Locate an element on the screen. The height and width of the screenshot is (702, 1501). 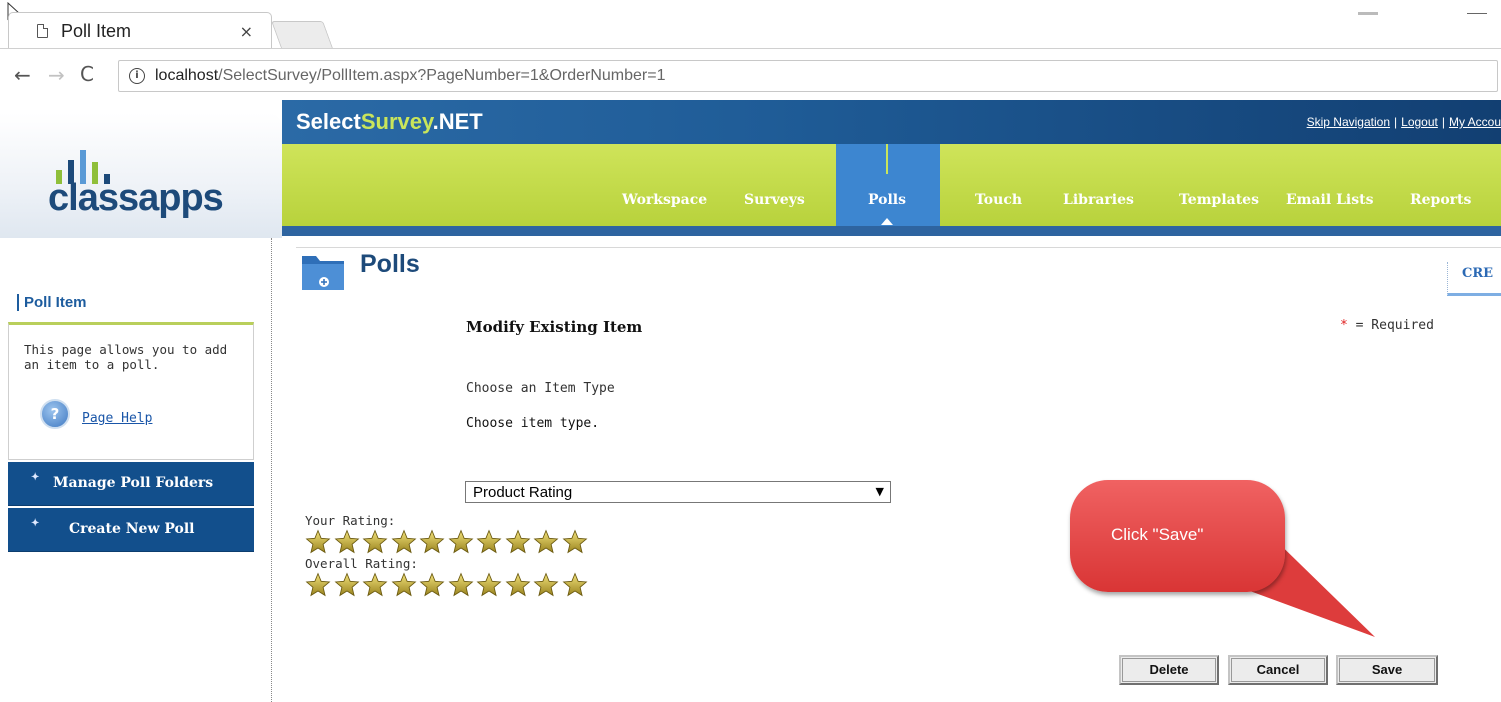
overall-rating-stars is located at coordinates (447, 585).